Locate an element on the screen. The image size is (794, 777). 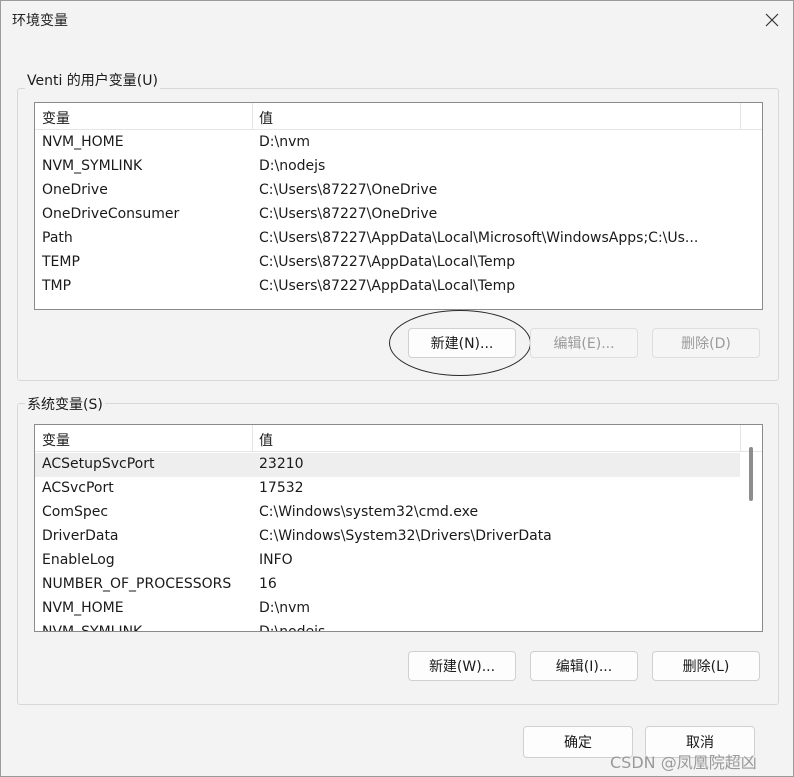
table-row: NUMBER_OF_PROCESSORS 16 is located at coordinates (387, 585).